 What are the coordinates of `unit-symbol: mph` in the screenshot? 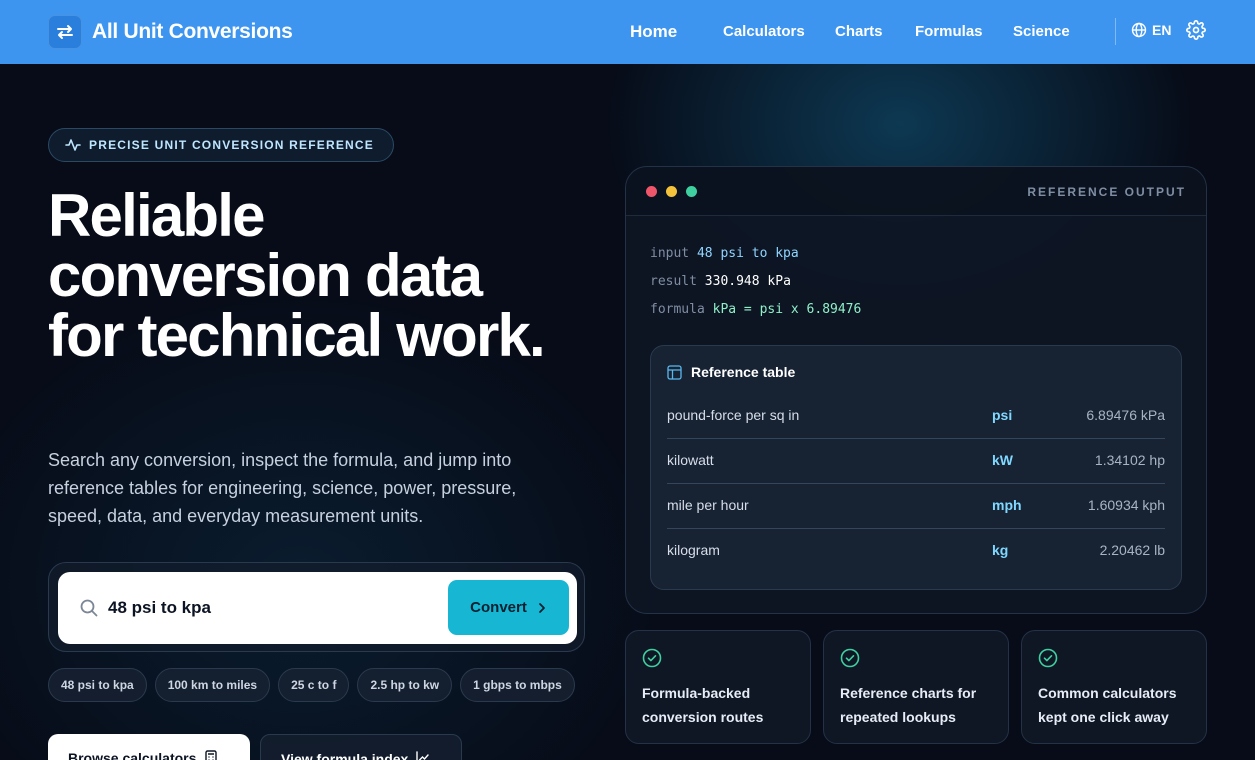 It's located at (1007, 505).